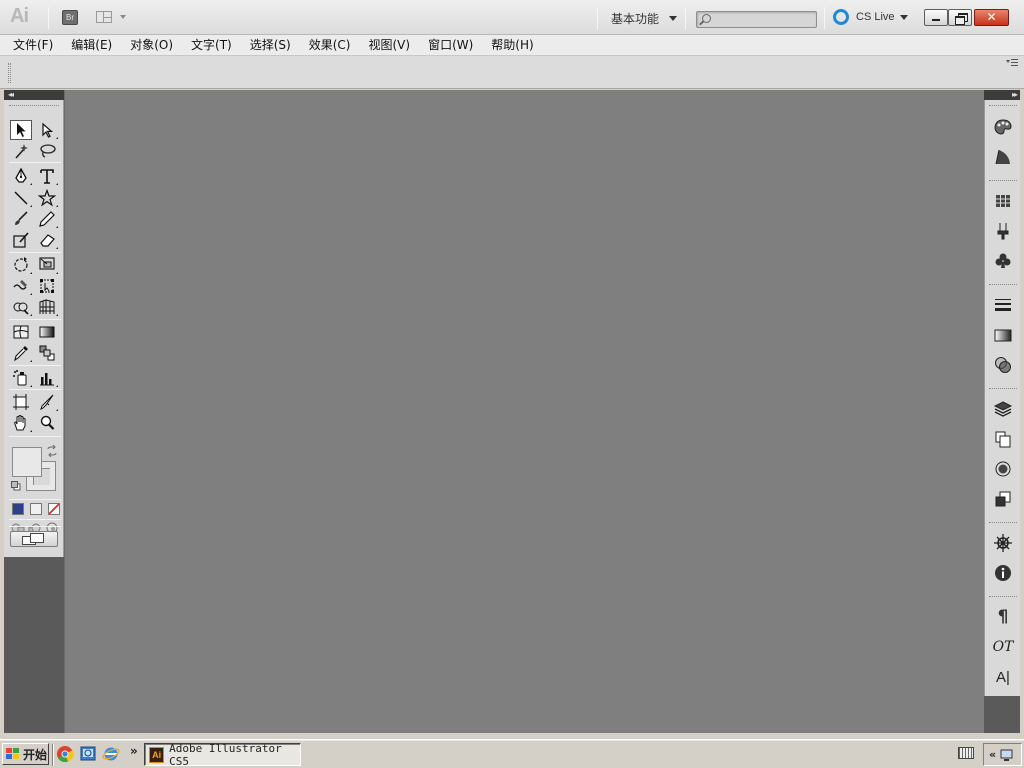 This screenshot has height=768, width=1024. Describe the element at coordinates (1003, 409) in the screenshot. I see `layers-panel-button` at that location.